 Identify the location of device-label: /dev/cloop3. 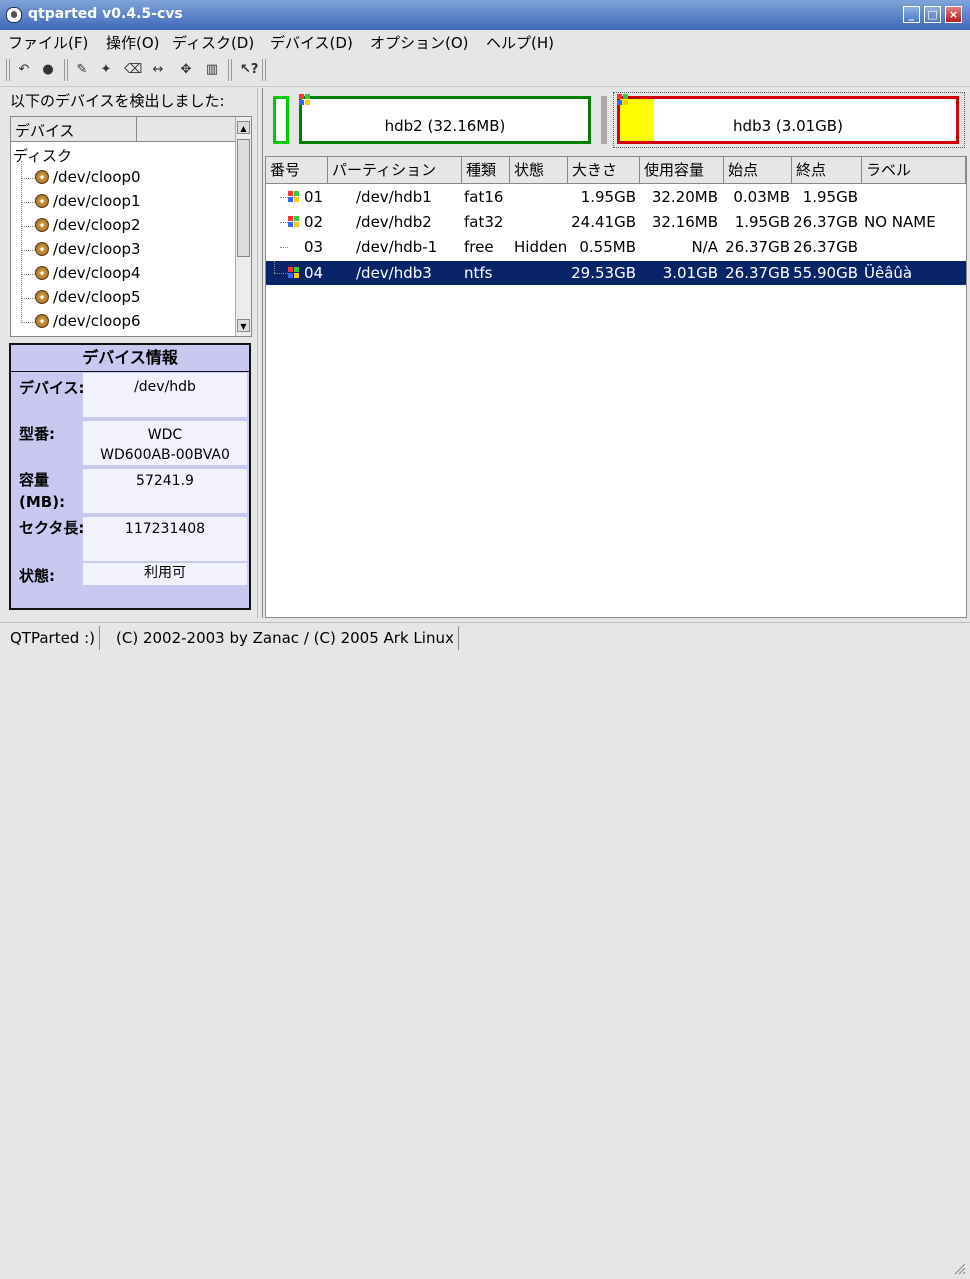
(97, 249).